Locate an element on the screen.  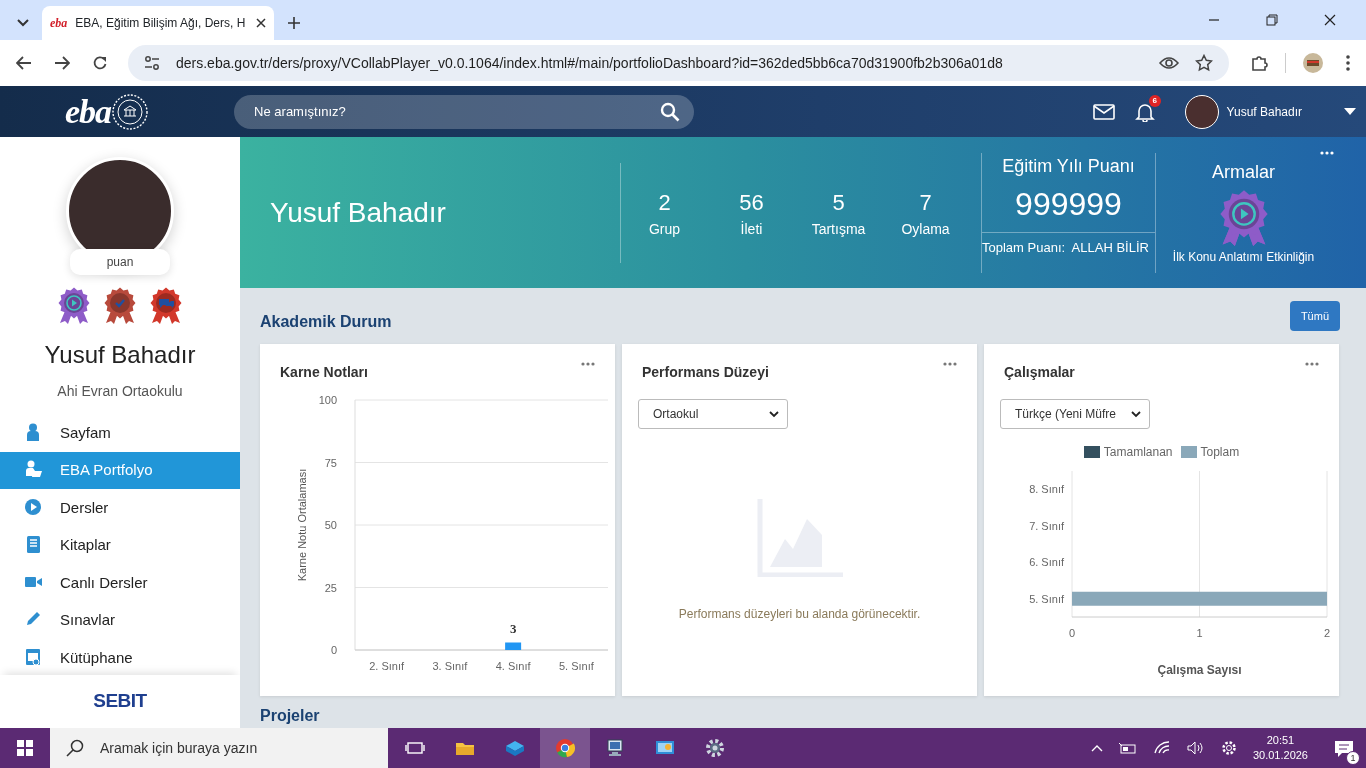
legend-label: Toplam is located at coordinates (1220, 452).